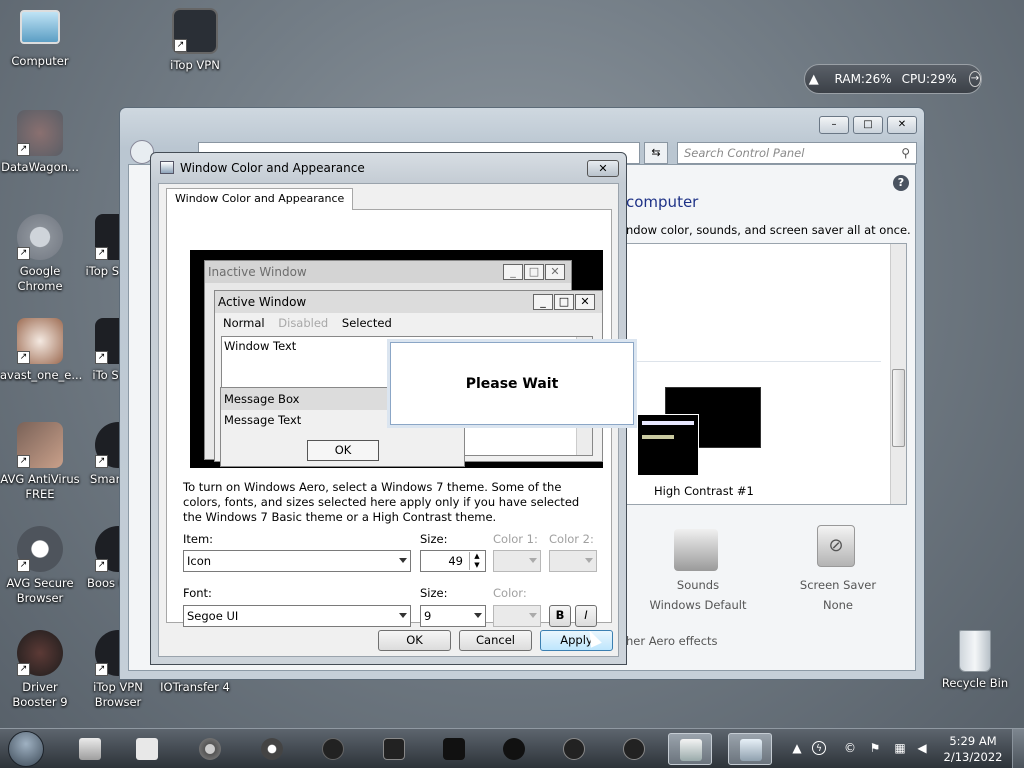 The image size is (1024, 768). I want to click on taskbar-windows-app, so click(634, 749).